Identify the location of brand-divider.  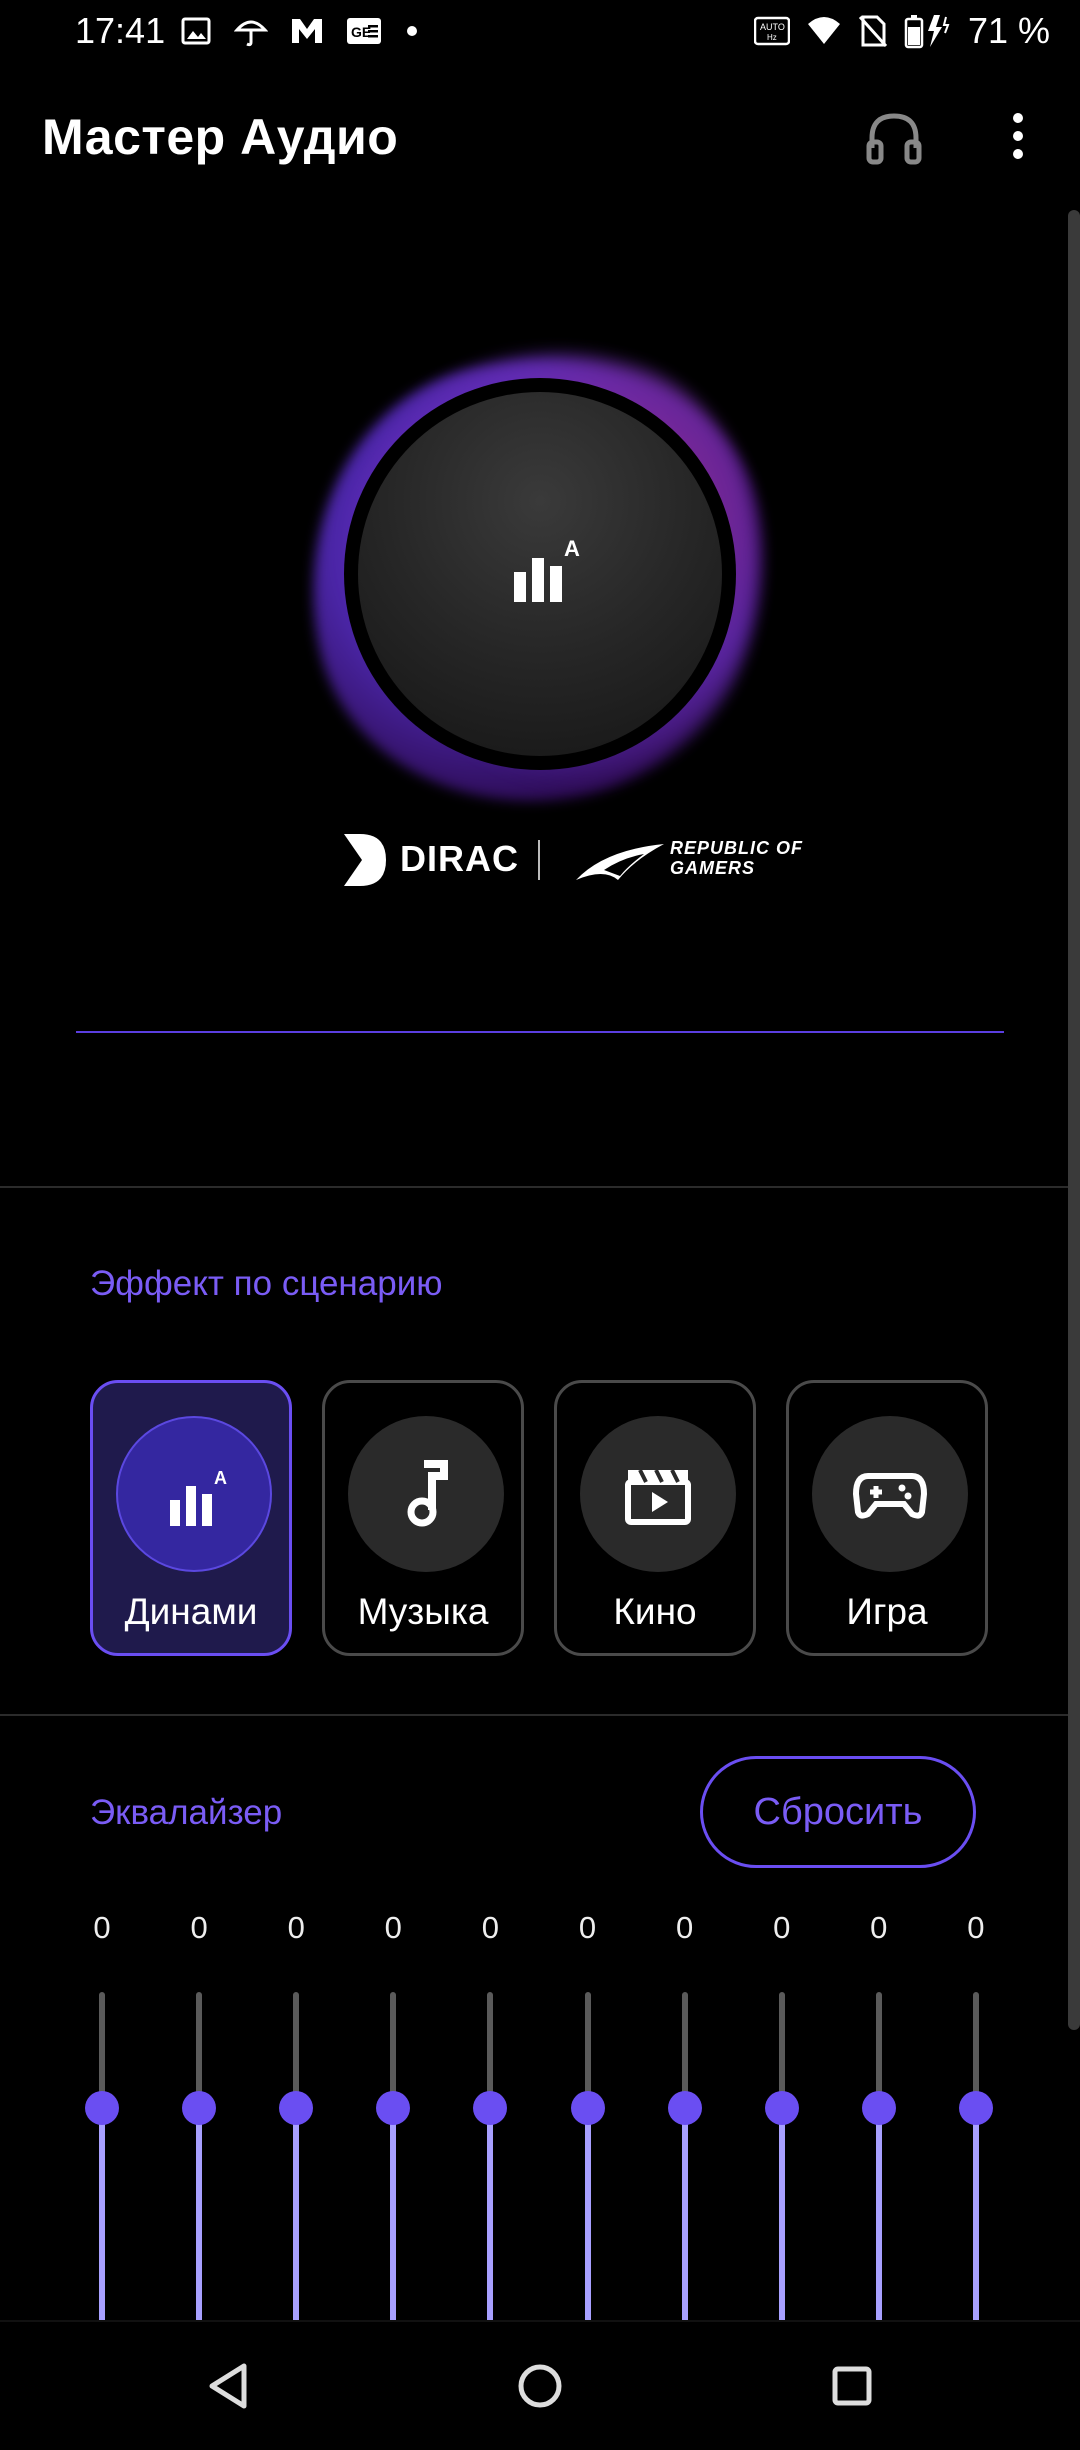
(539, 860).